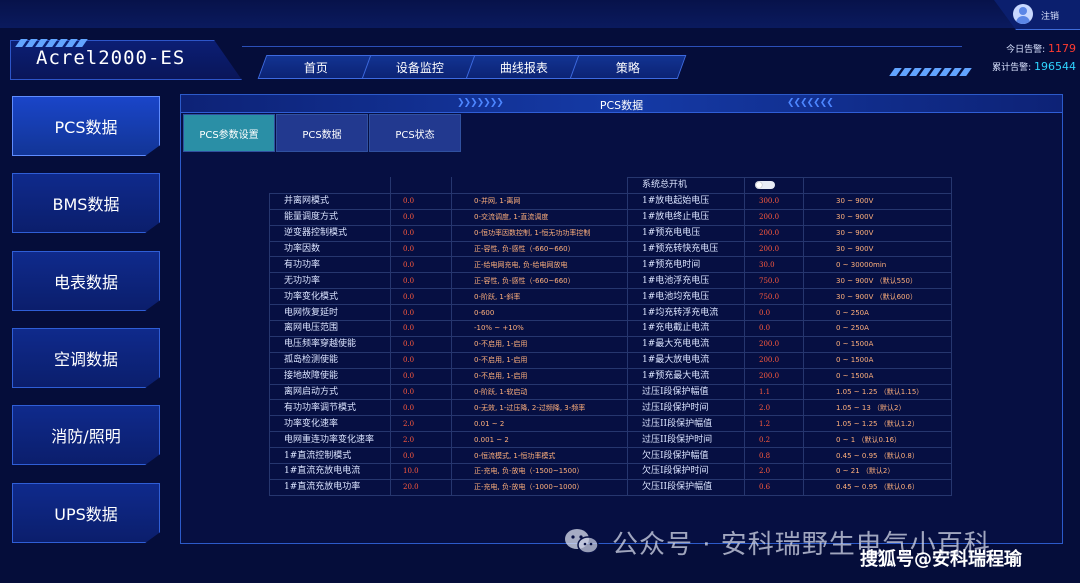  I want to click on param-name: 功率变化速率, so click(330, 424).